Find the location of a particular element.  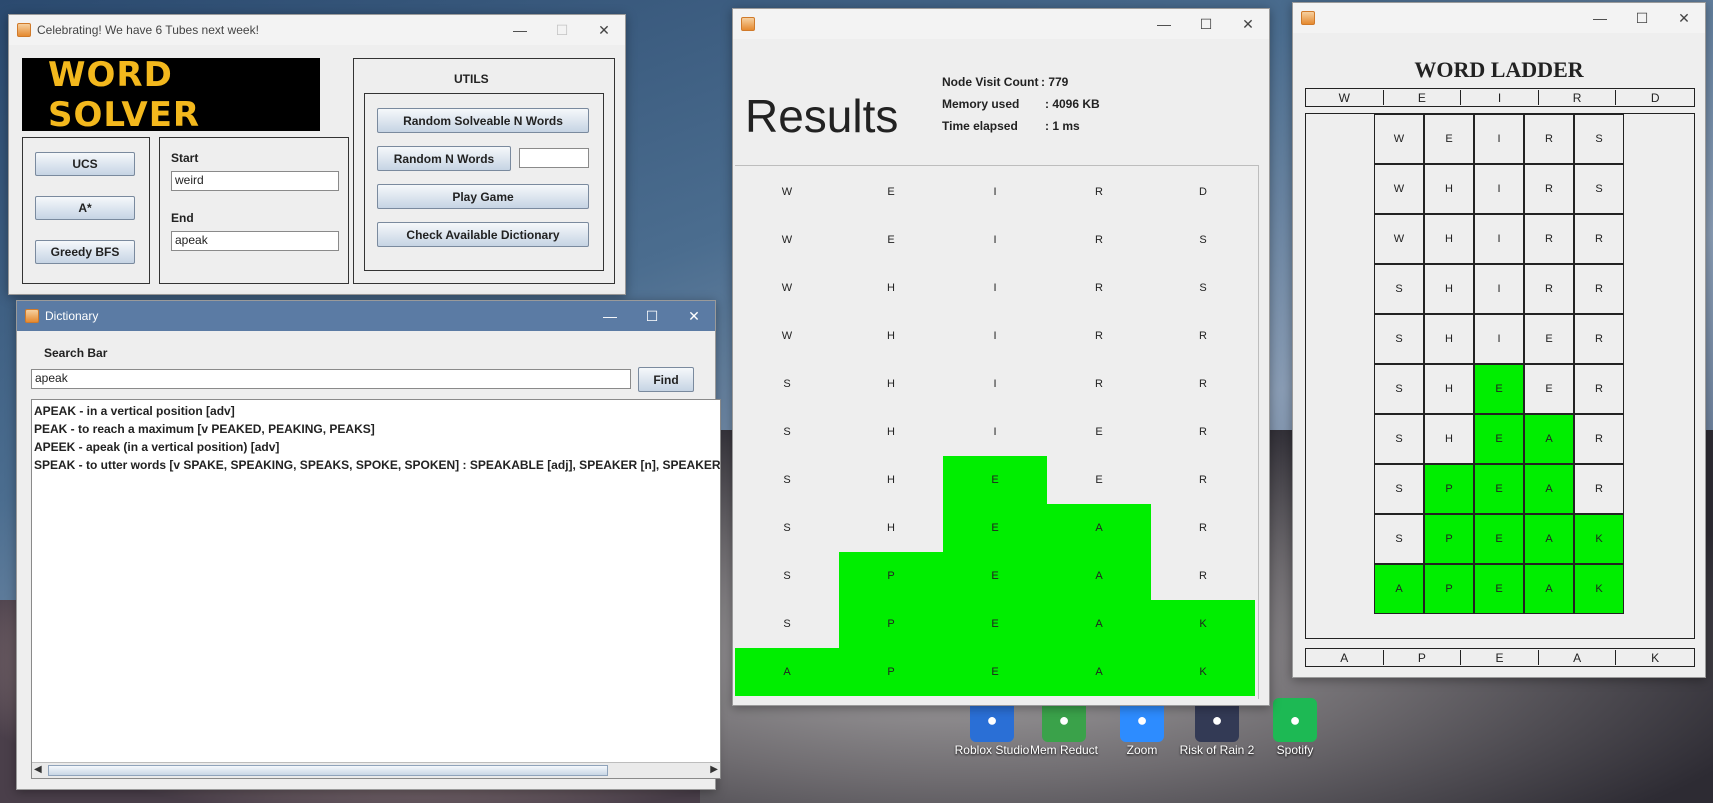

start-letter-cell: D is located at coordinates (1655, 97).